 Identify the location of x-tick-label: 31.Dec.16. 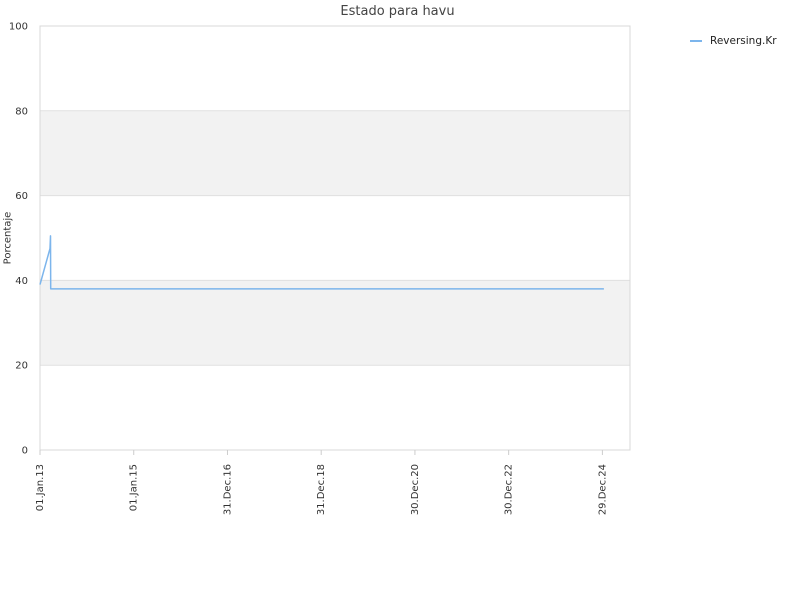
(227, 489).